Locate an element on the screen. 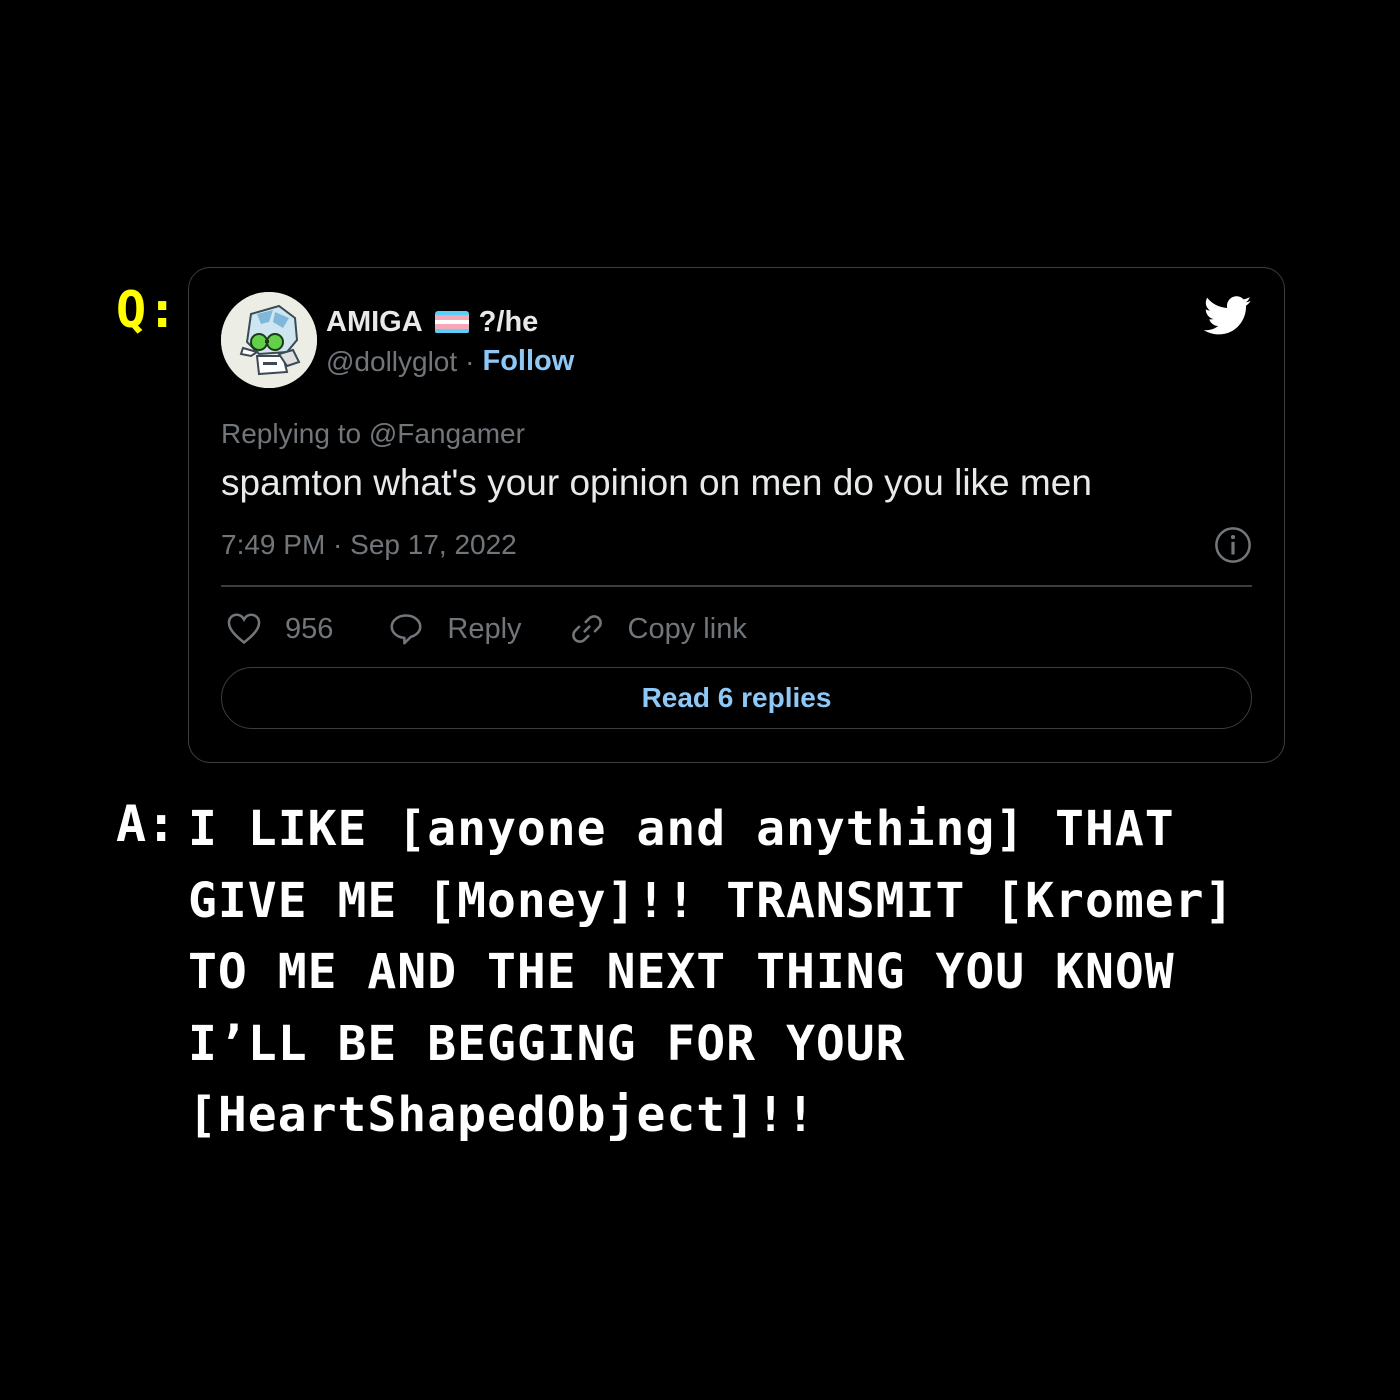 This screenshot has width=1400, height=1400. divider is located at coordinates (736, 586).